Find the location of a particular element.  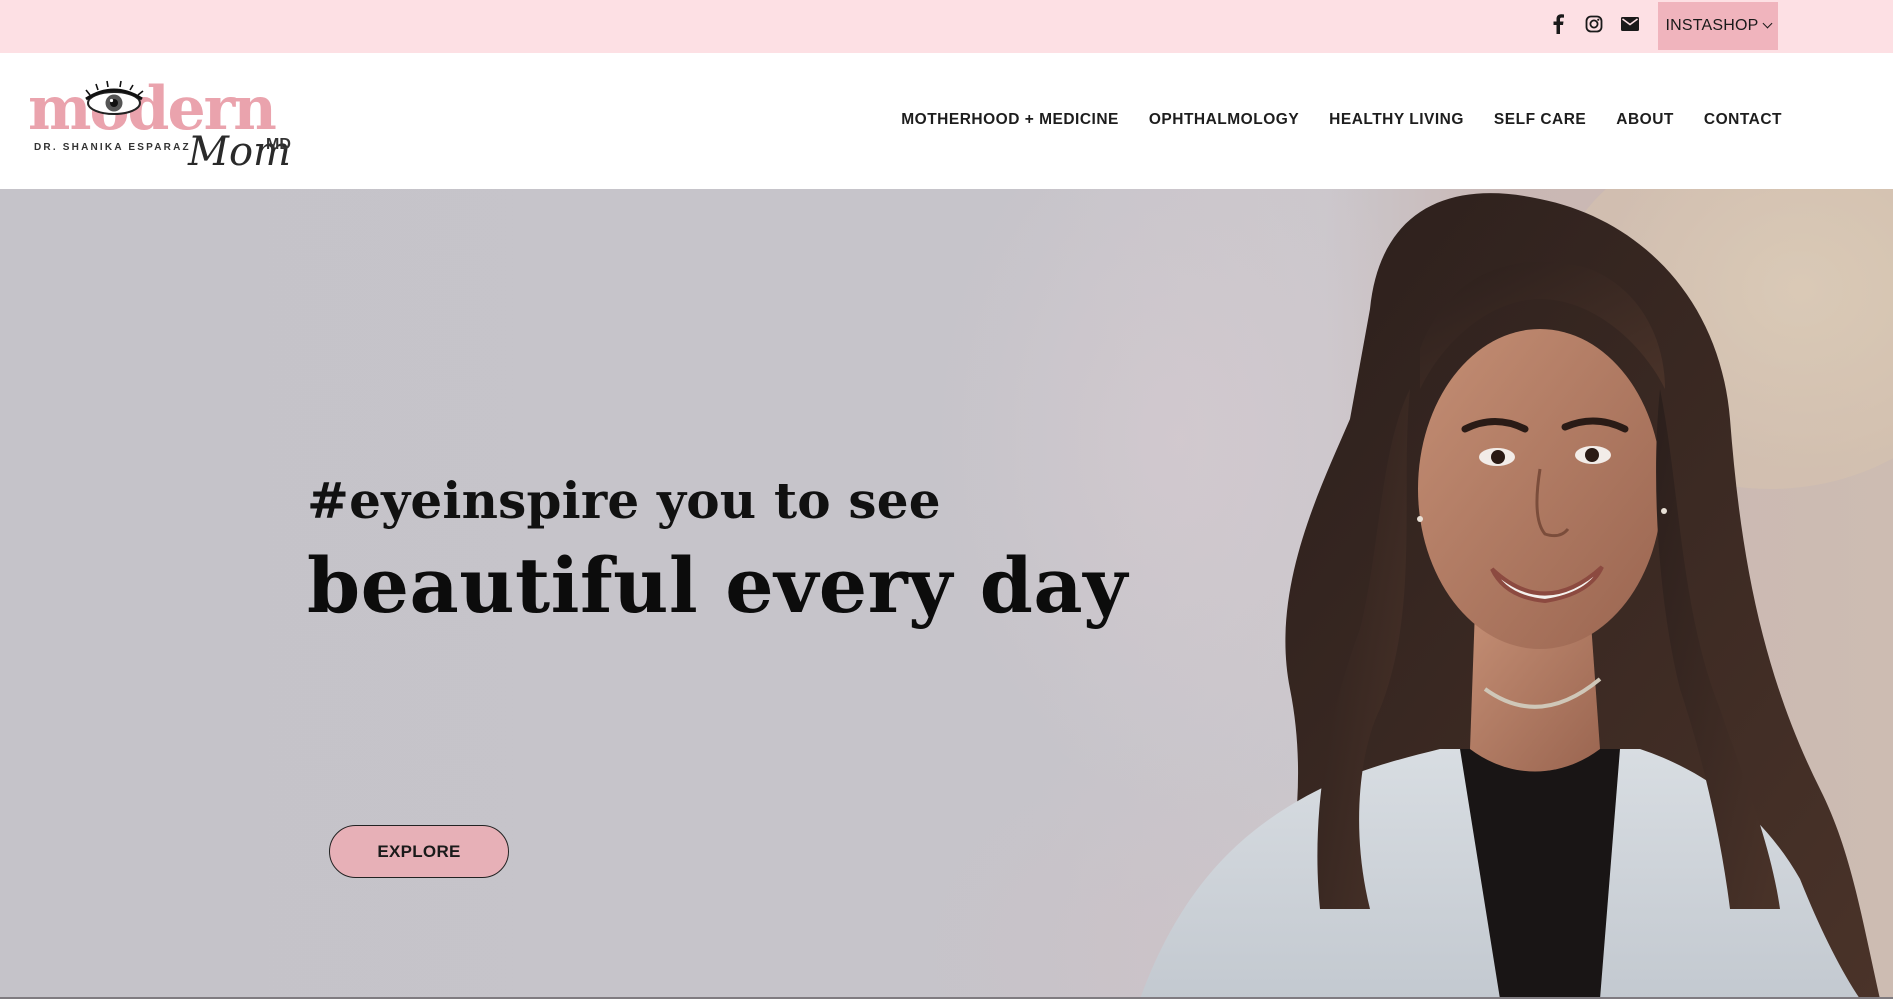

facebook-icon is located at coordinates (1558, 24).